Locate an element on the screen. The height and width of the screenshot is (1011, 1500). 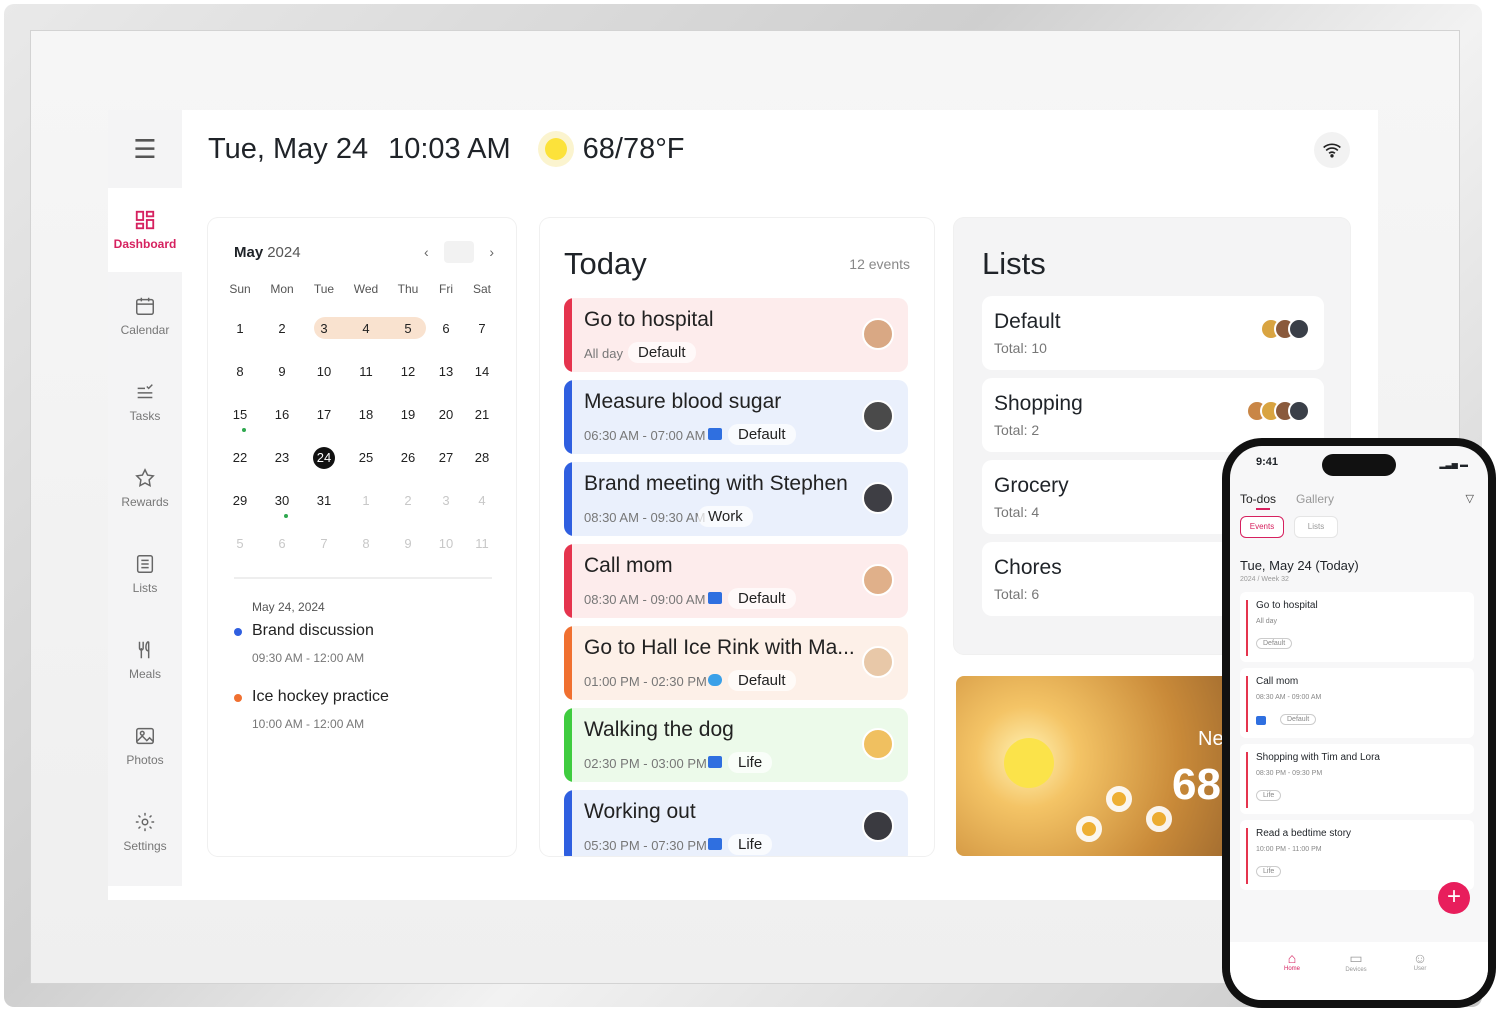
tab-gallery: Gallery is located at coordinates (1315, 499).